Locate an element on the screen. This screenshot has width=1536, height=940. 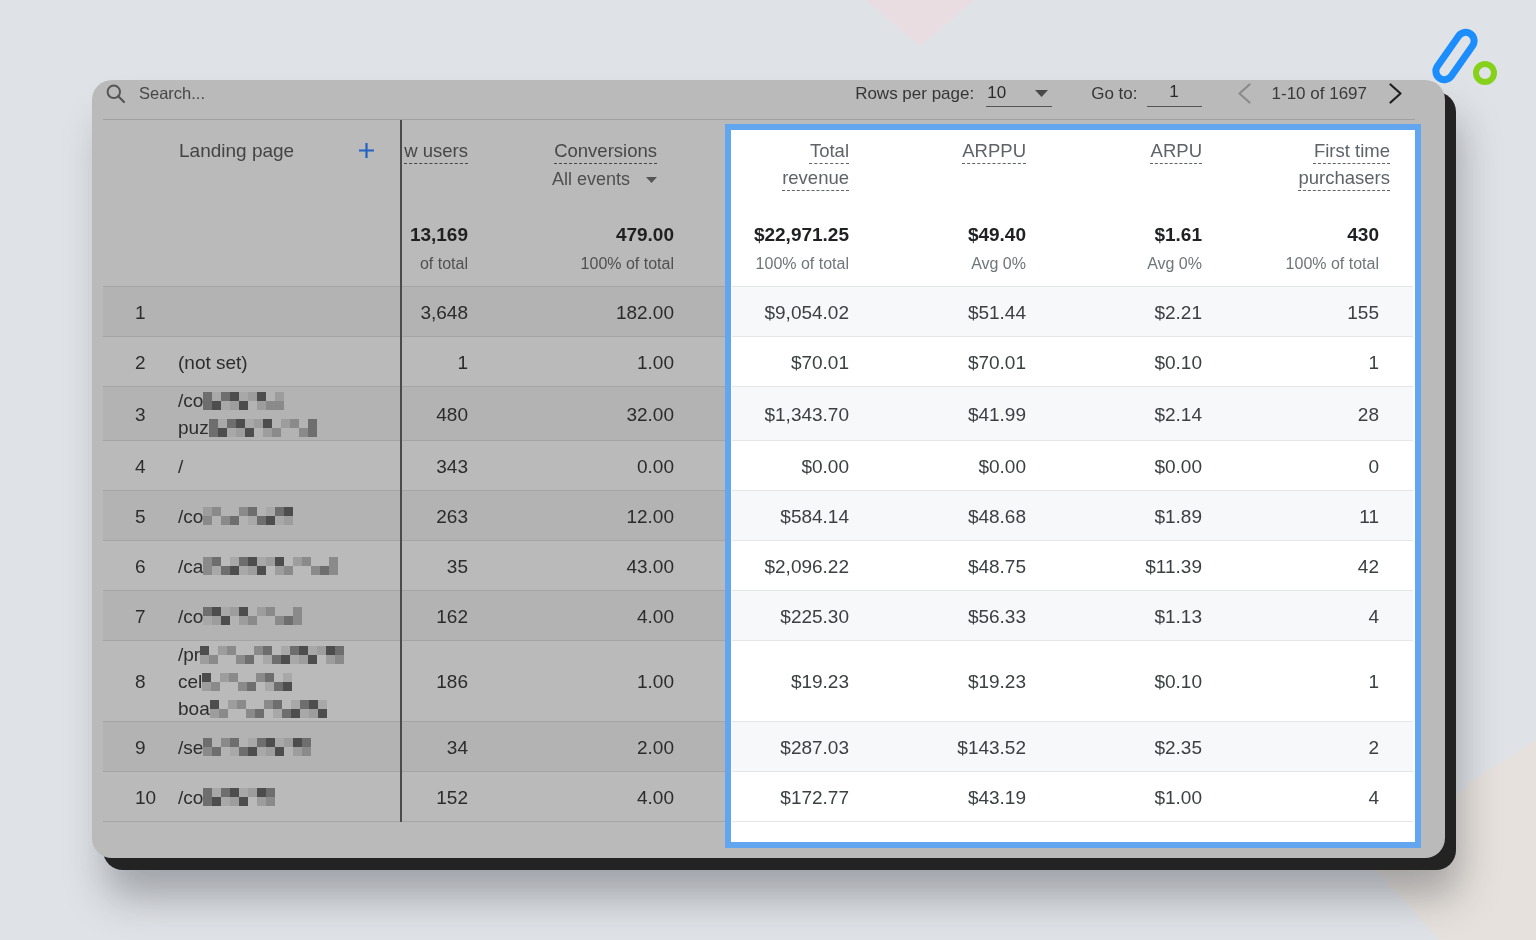
rows-per-page-label: Rows per page: is located at coordinates (915, 93).